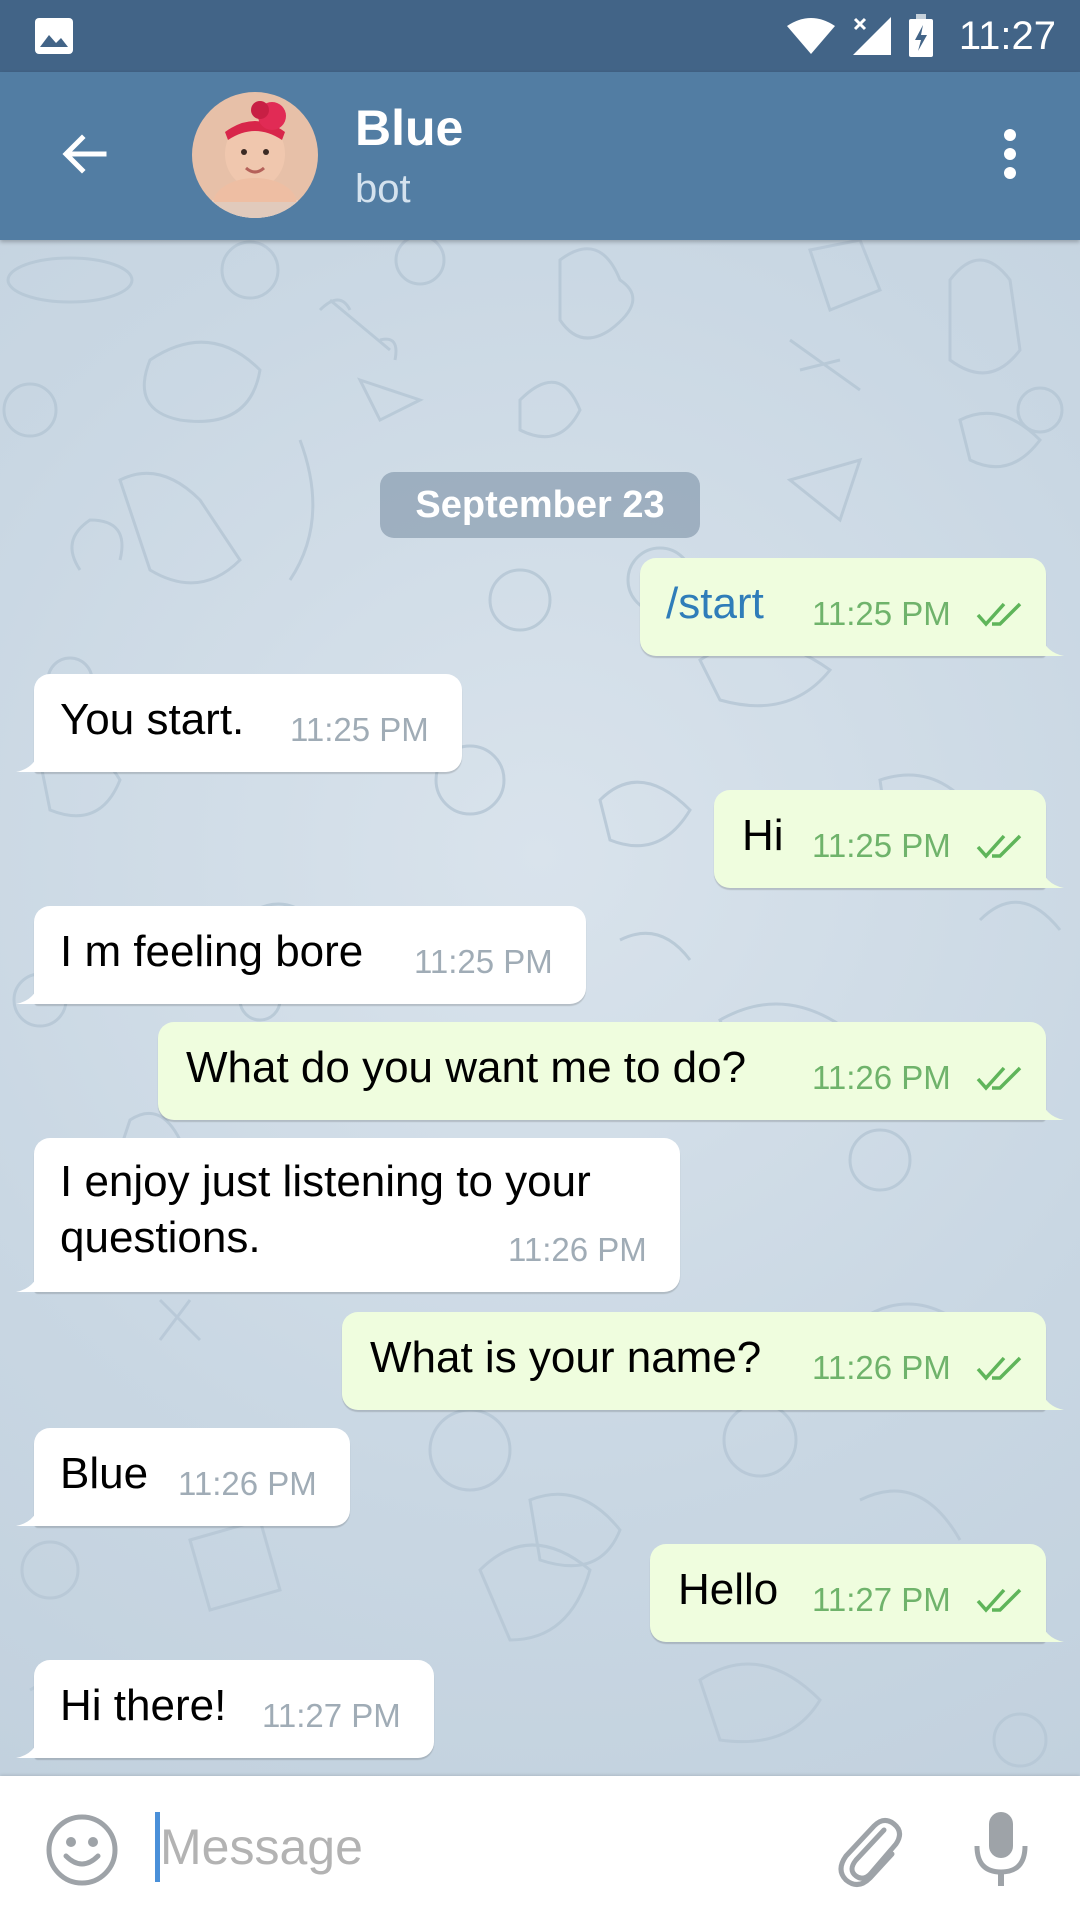 The image size is (1080, 1920). I want to click on message-incoming: Hi there! 11:27 PM, so click(225, 1709).